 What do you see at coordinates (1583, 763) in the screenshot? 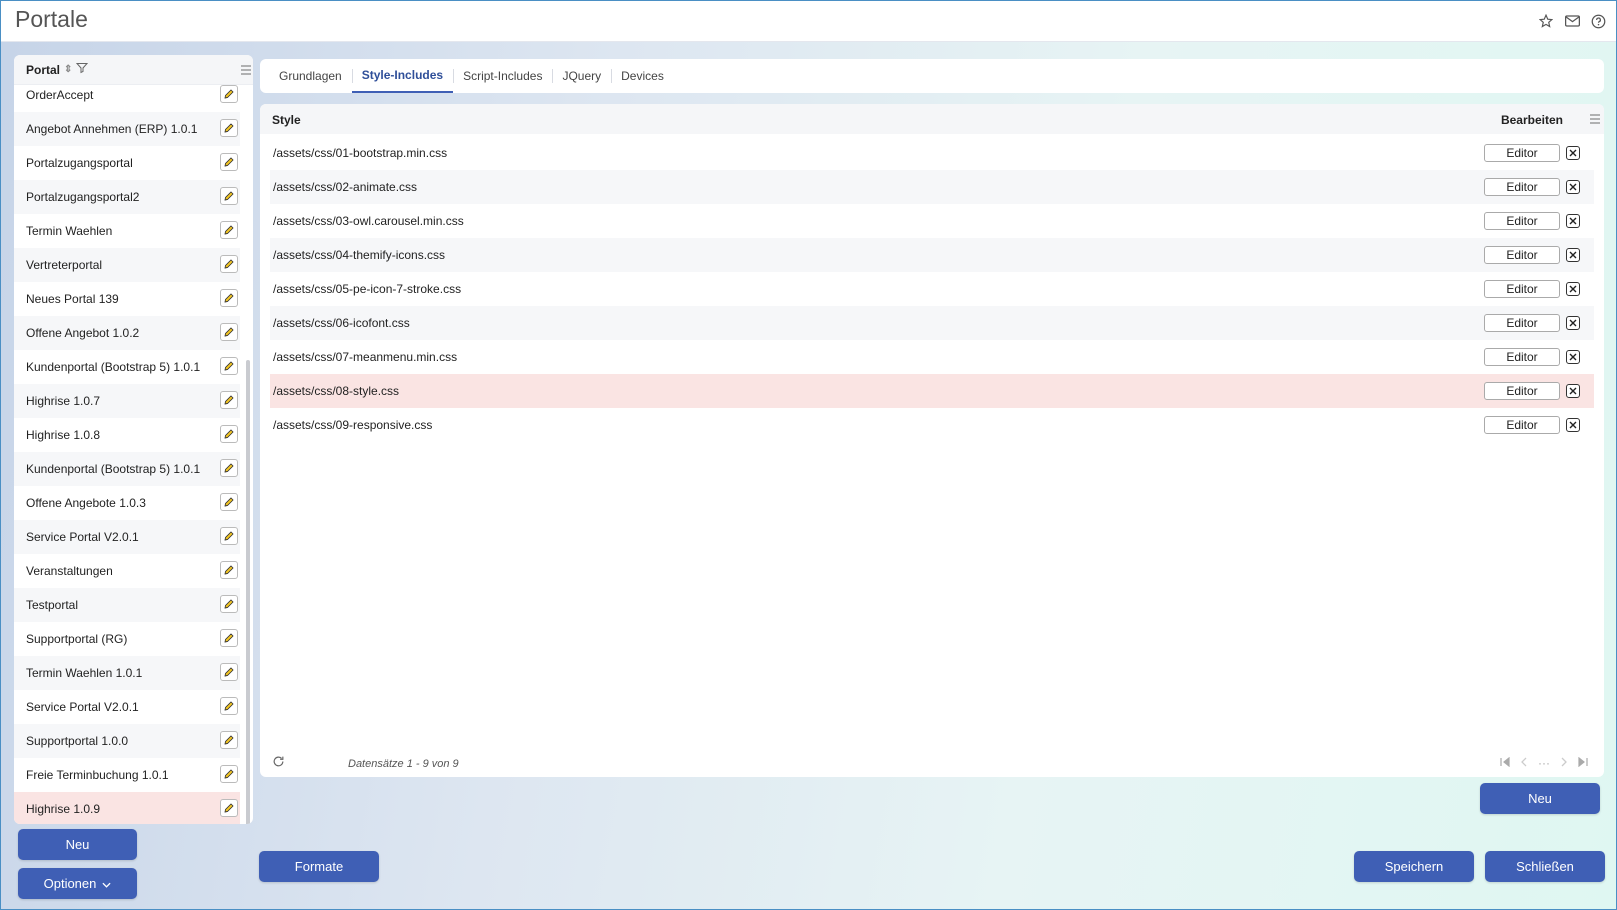
I see `last-page-icon` at bounding box center [1583, 763].